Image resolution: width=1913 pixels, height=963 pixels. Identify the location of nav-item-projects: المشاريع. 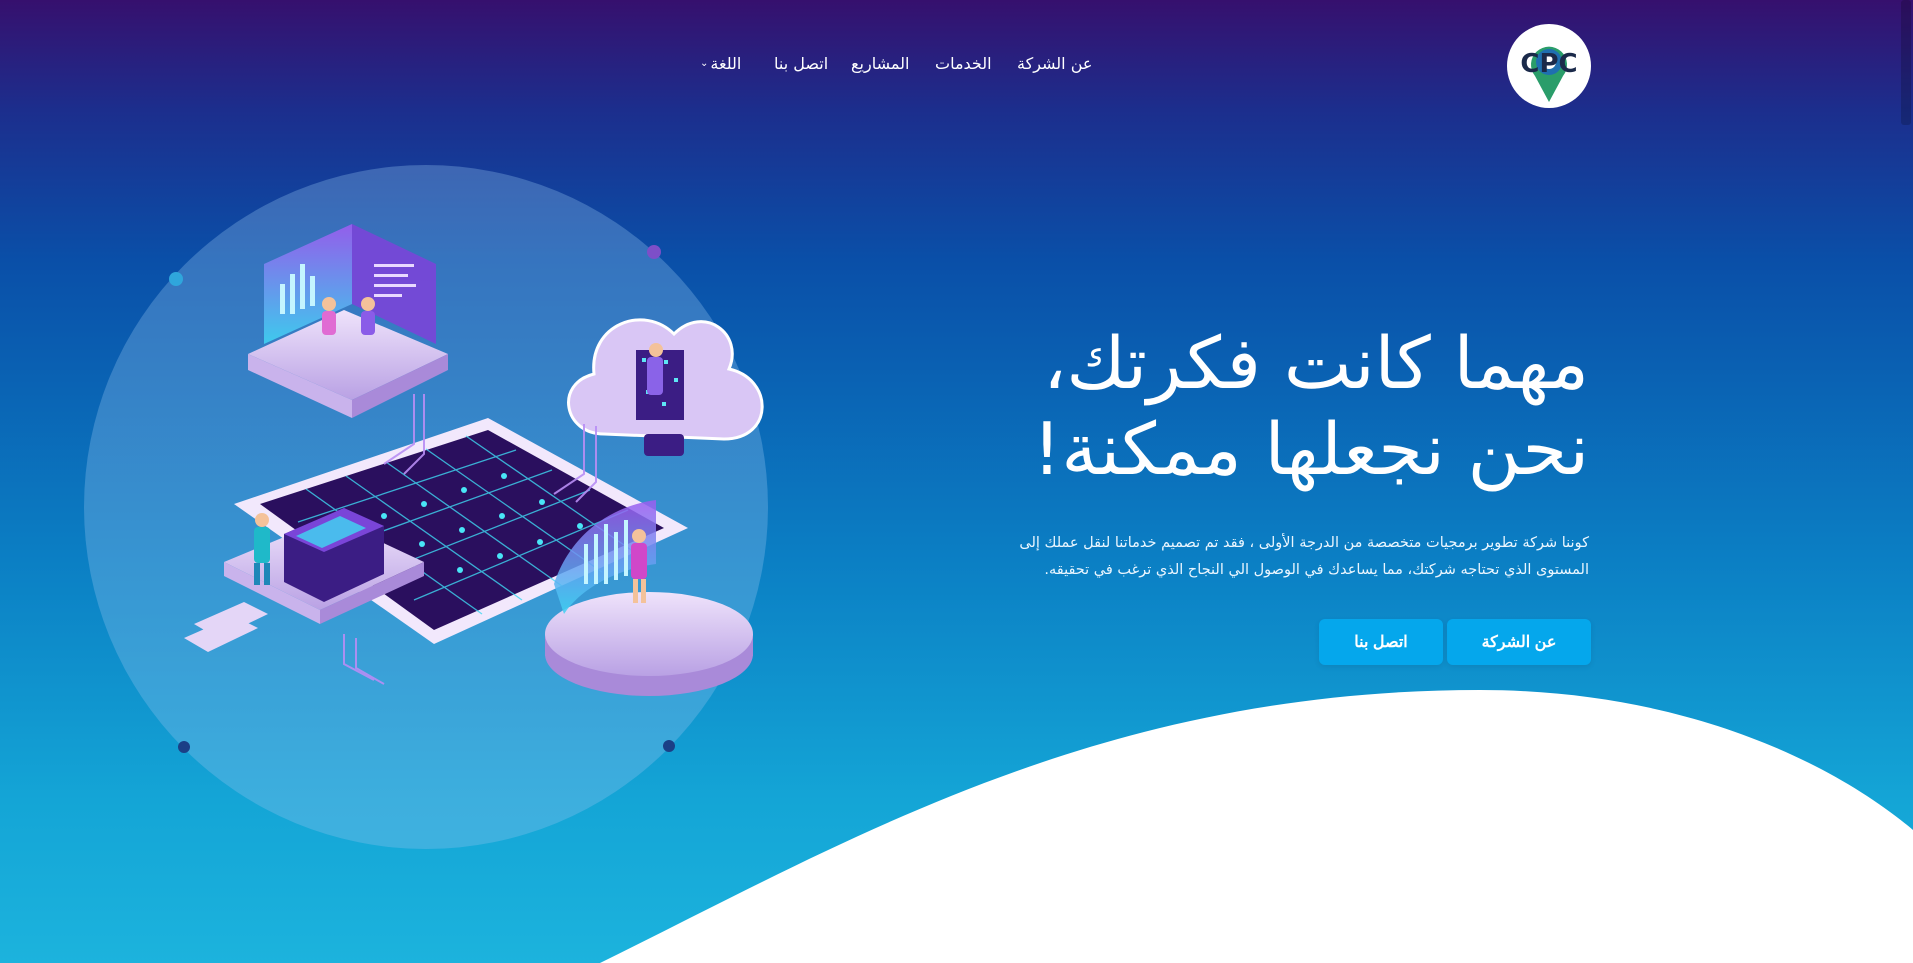
(880, 63).